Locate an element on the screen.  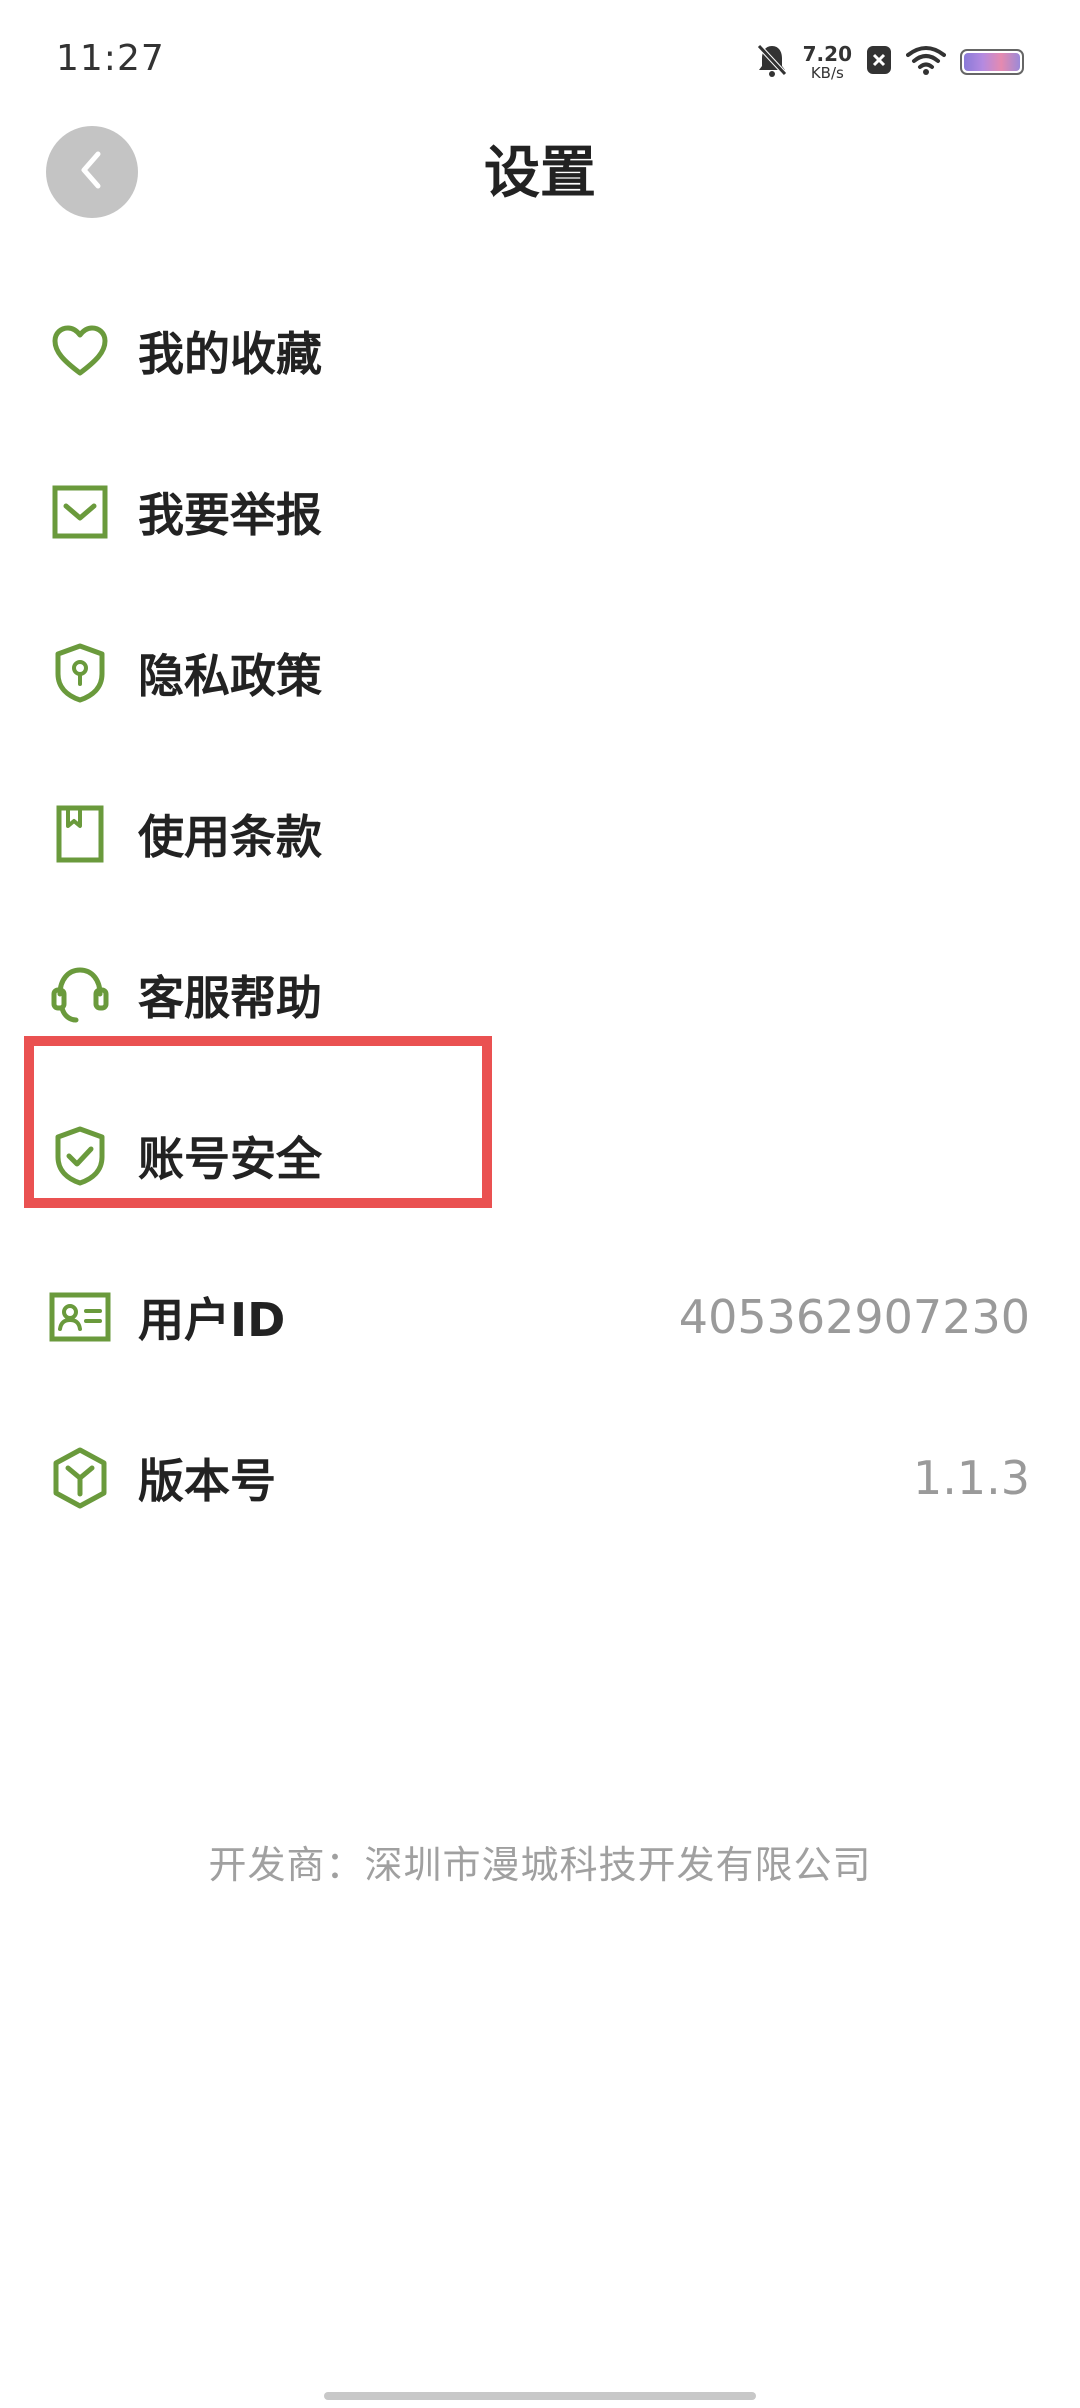
battery-icon is located at coordinates (992, 62).